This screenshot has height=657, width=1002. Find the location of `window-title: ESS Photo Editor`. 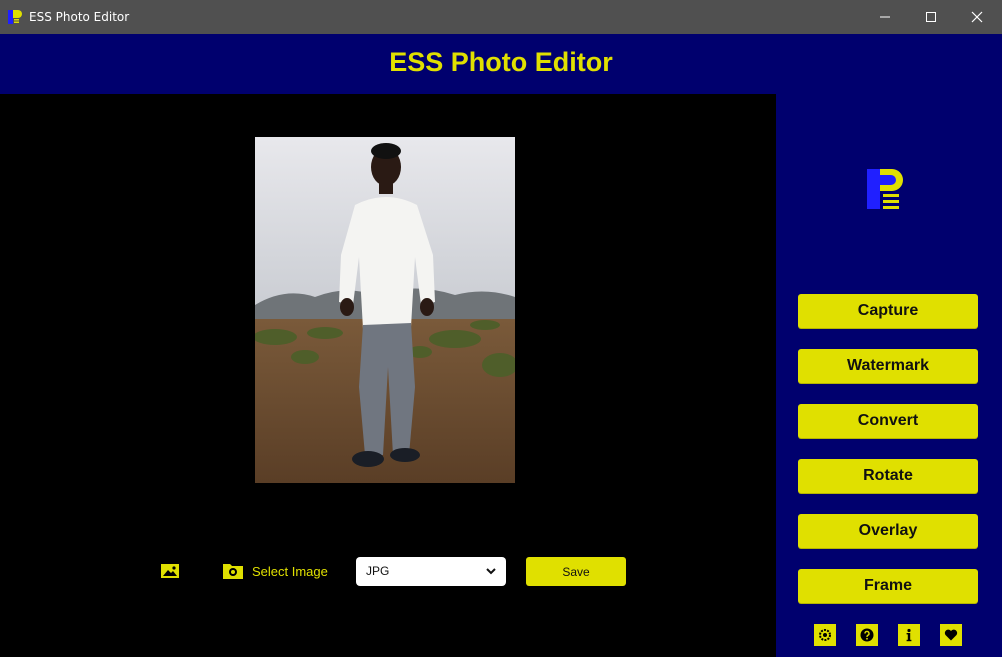

window-title: ESS Photo Editor is located at coordinates (79, 17).